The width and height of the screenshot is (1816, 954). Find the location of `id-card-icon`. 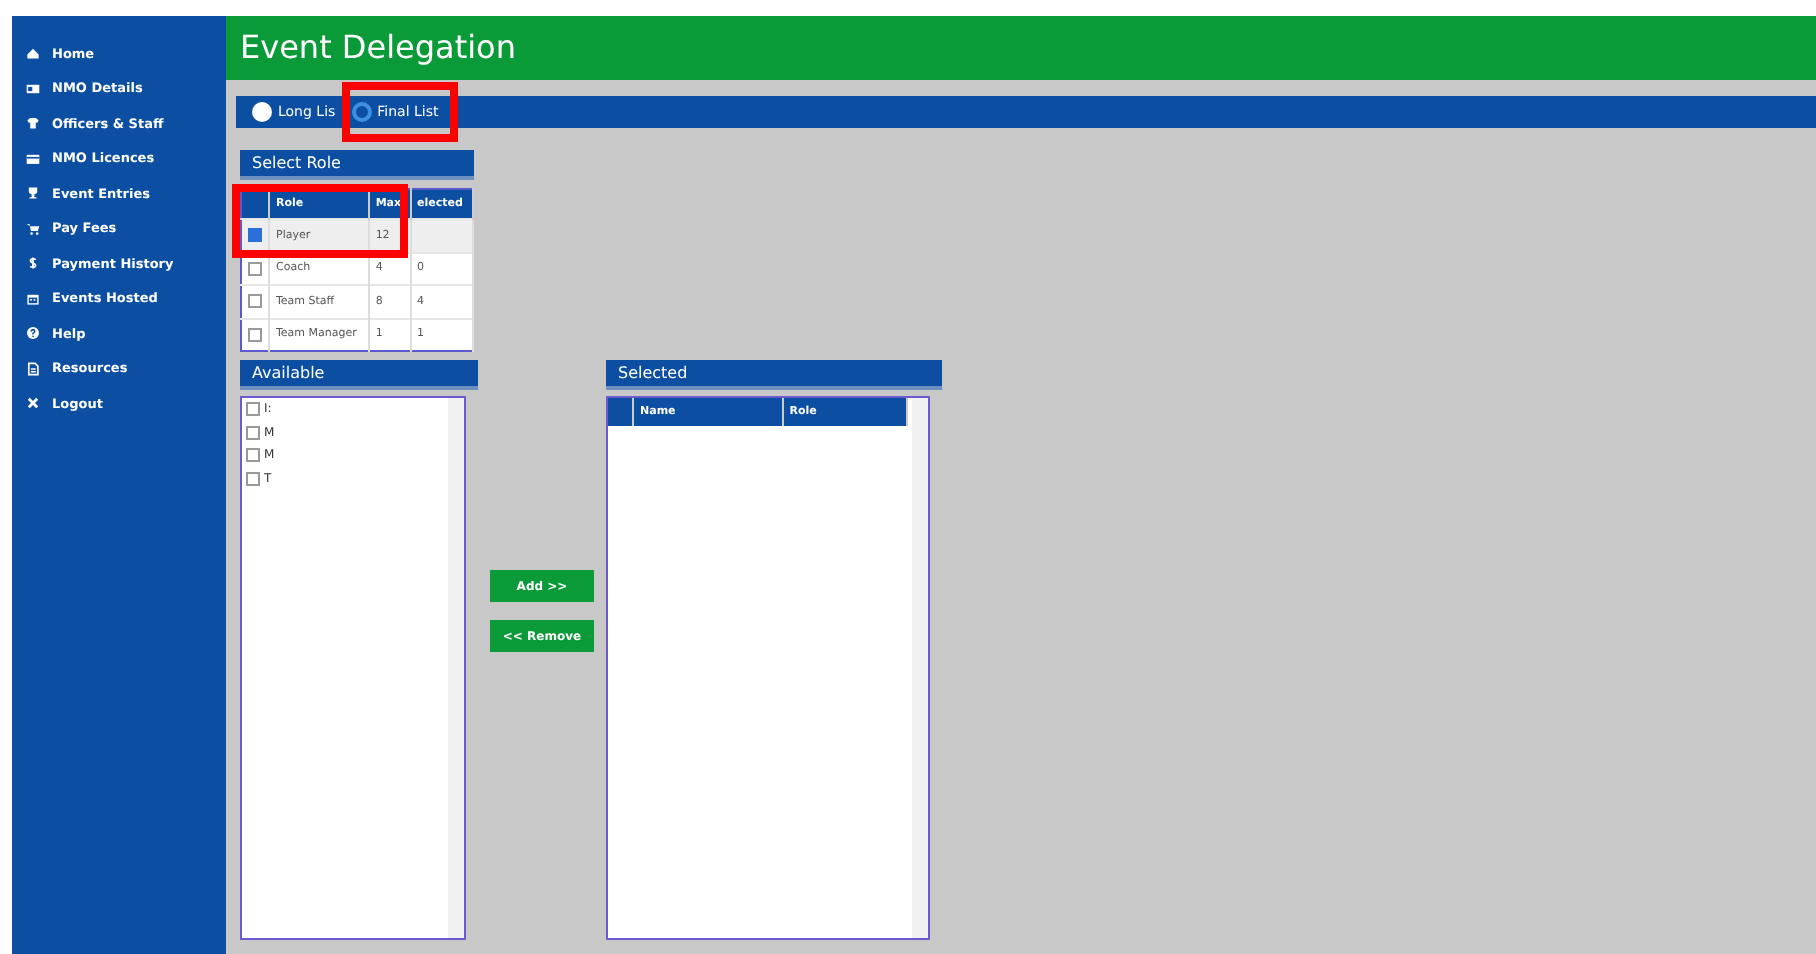

id-card-icon is located at coordinates (33, 88).